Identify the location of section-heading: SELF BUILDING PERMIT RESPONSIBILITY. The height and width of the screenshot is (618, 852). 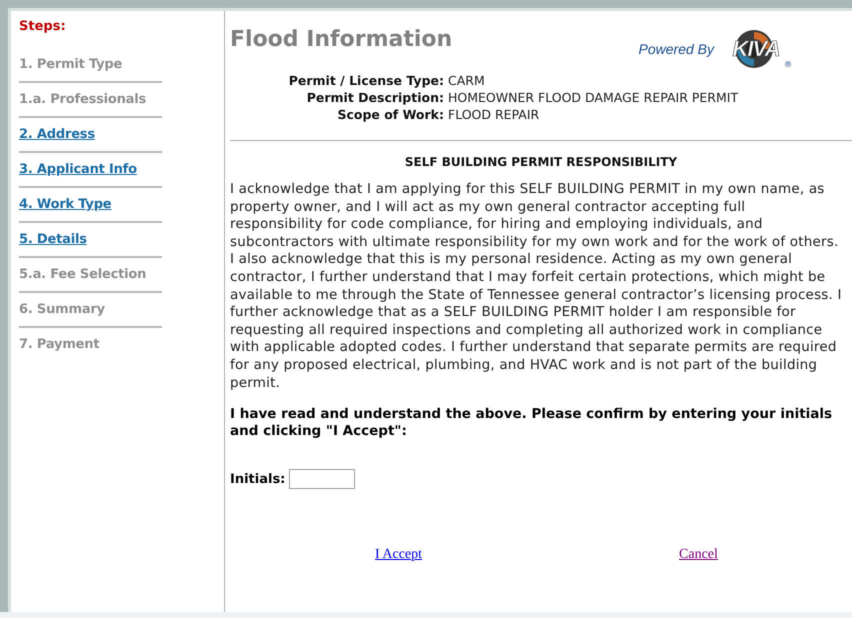
(541, 162).